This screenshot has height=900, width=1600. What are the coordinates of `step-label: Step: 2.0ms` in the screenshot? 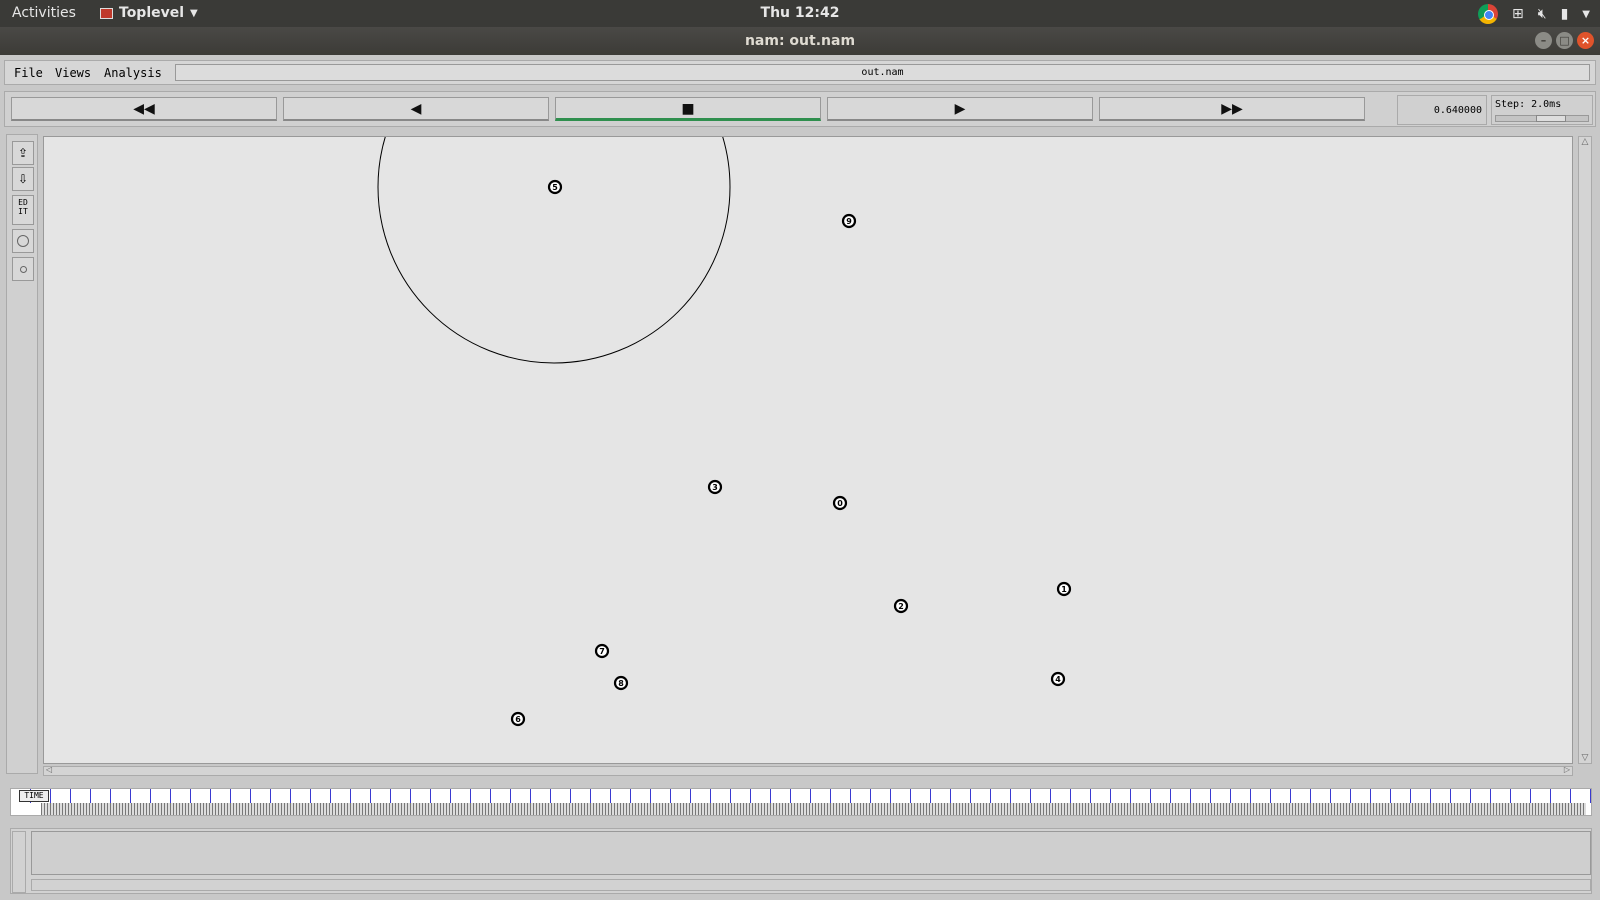 It's located at (1528, 104).